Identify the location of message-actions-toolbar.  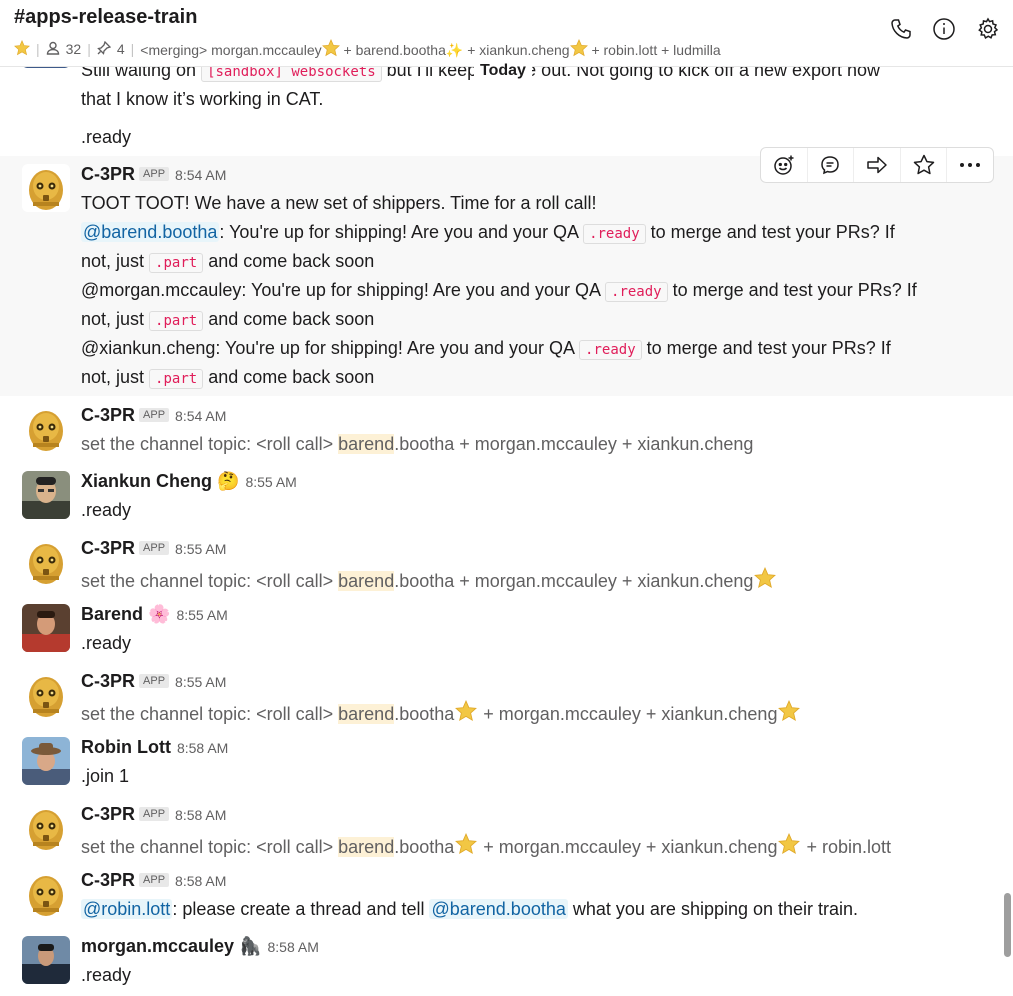
(877, 165).